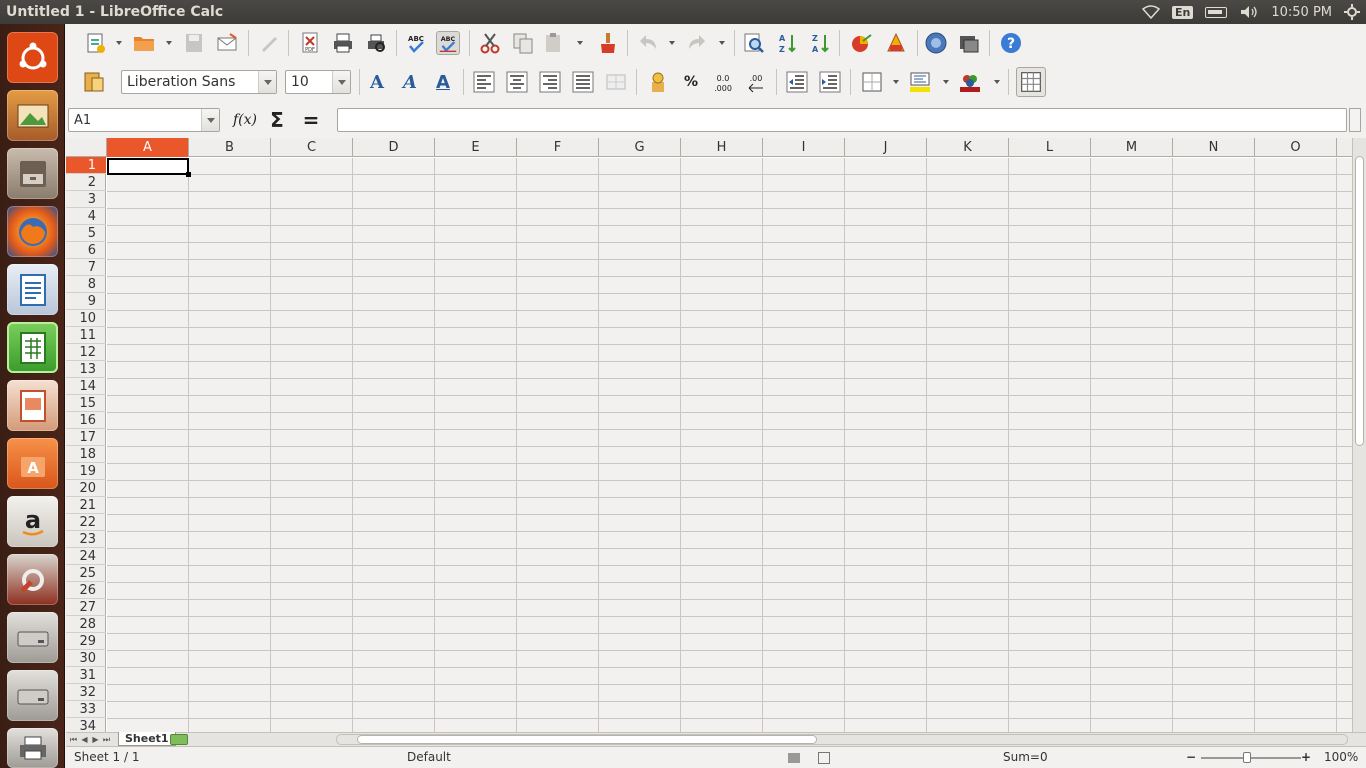  What do you see at coordinates (722, 147) in the screenshot?
I see `column-header-h: H` at bounding box center [722, 147].